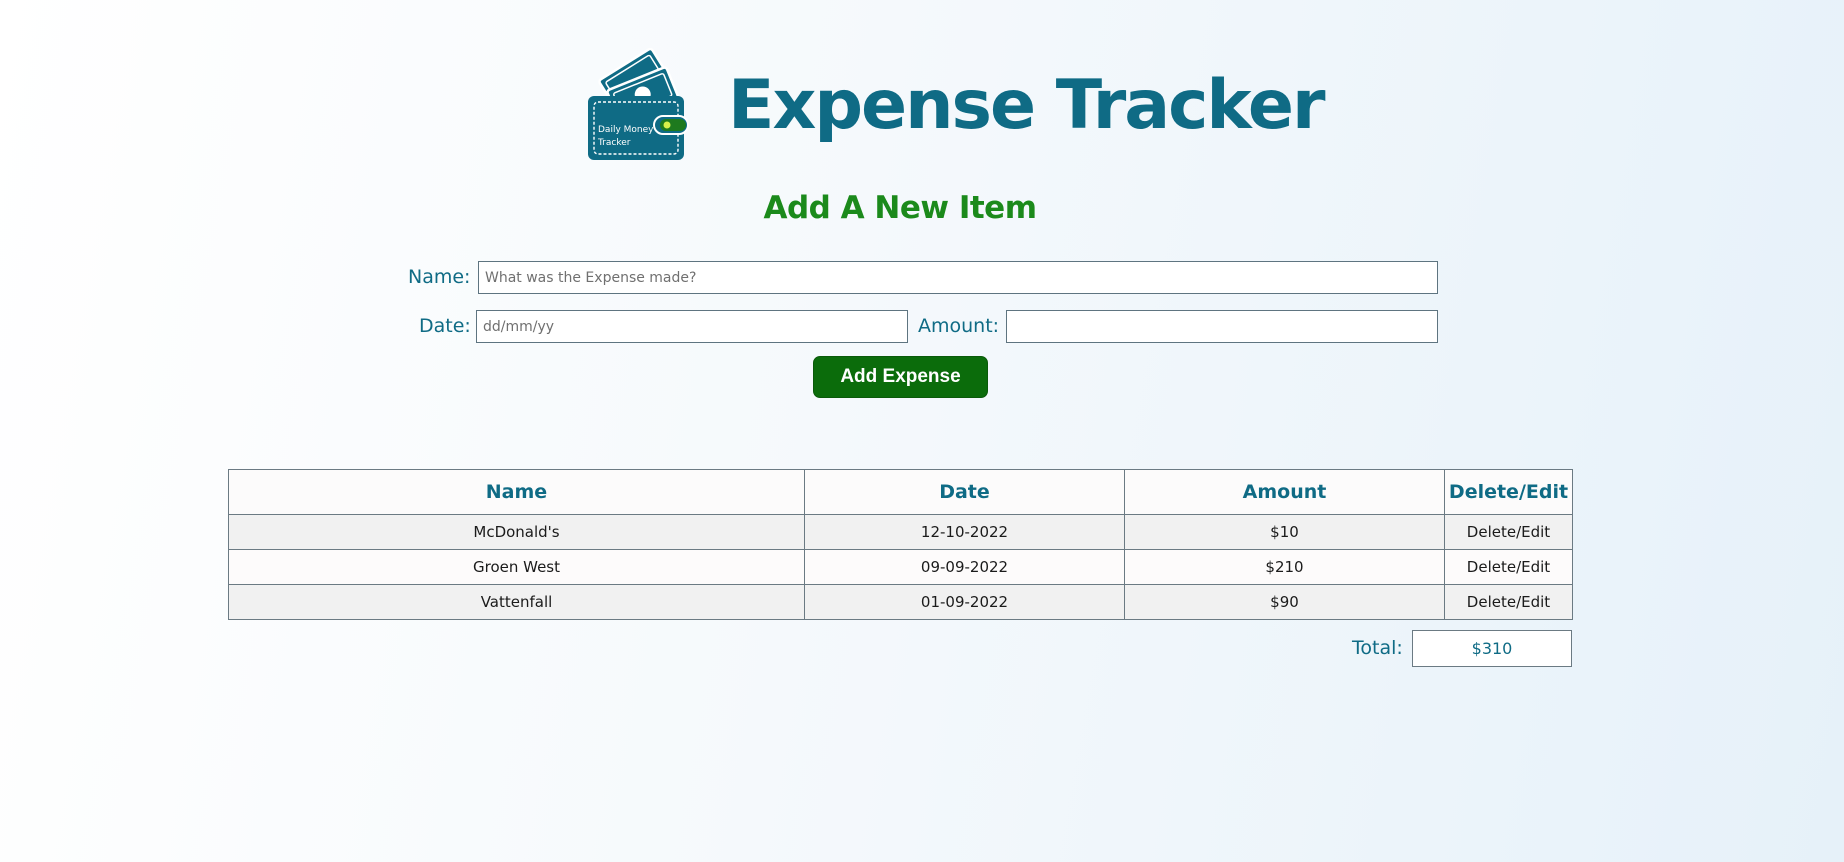 The image size is (1844, 862). I want to click on total-value: $310, so click(1492, 648).